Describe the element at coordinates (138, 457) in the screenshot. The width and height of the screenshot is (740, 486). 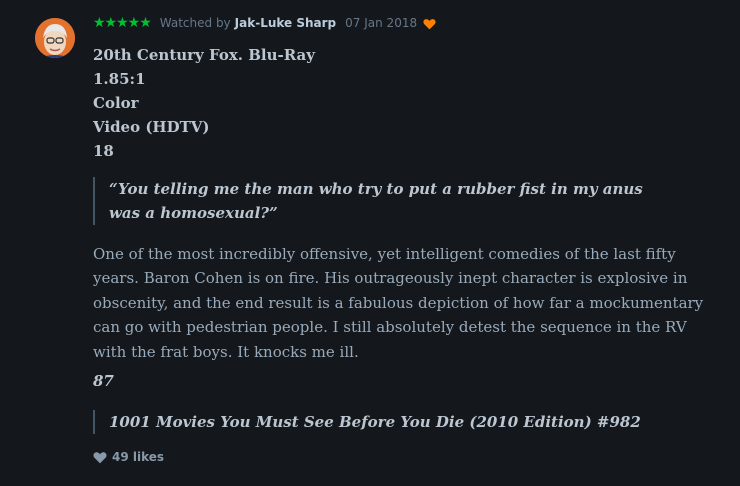
I see `likes-count: 49 likes` at that location.